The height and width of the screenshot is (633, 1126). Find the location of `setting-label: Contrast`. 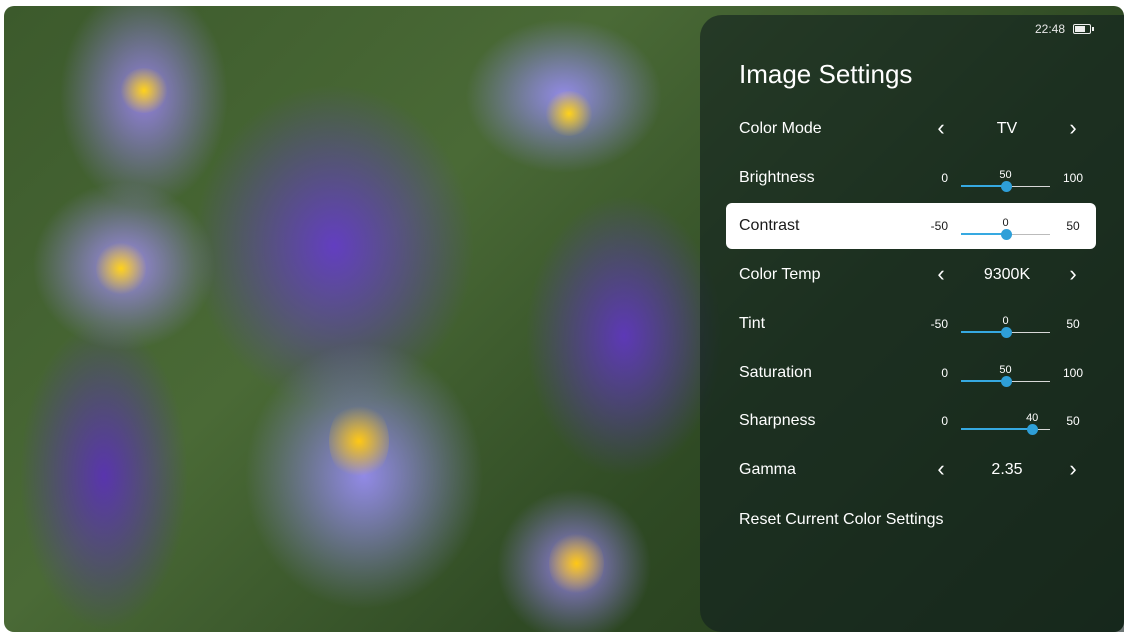

setting-label: Contrast is located at coordinates (769, 226).